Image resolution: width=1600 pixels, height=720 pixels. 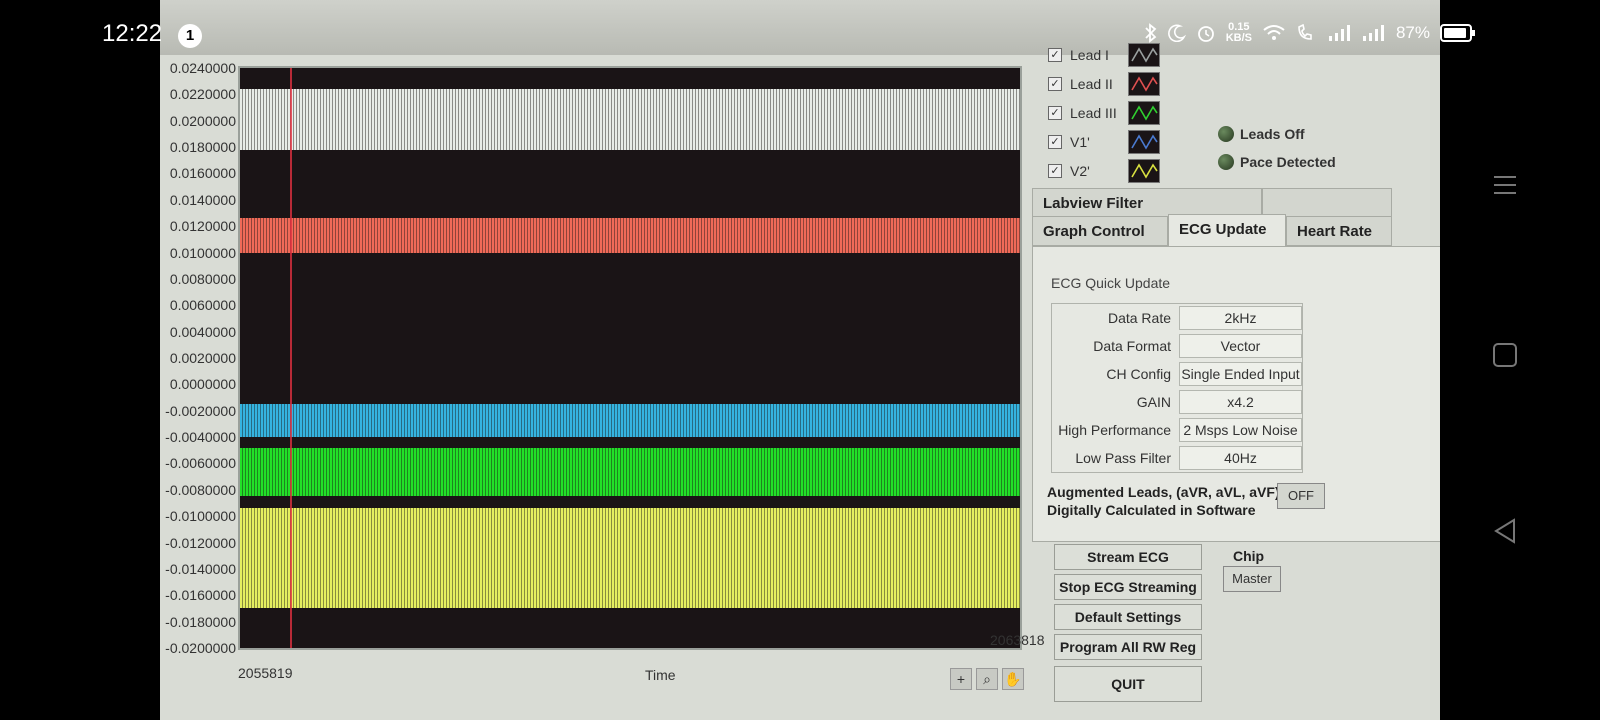 I want to click on zoom-tool-icon: ⌕, so click(x=987, y=679).